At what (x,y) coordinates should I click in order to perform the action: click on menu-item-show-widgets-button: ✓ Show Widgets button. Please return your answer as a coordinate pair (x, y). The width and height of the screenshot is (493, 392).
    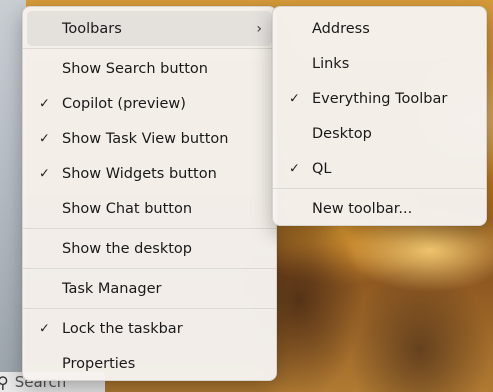
    Looking at the image, I should click on (149, 173).